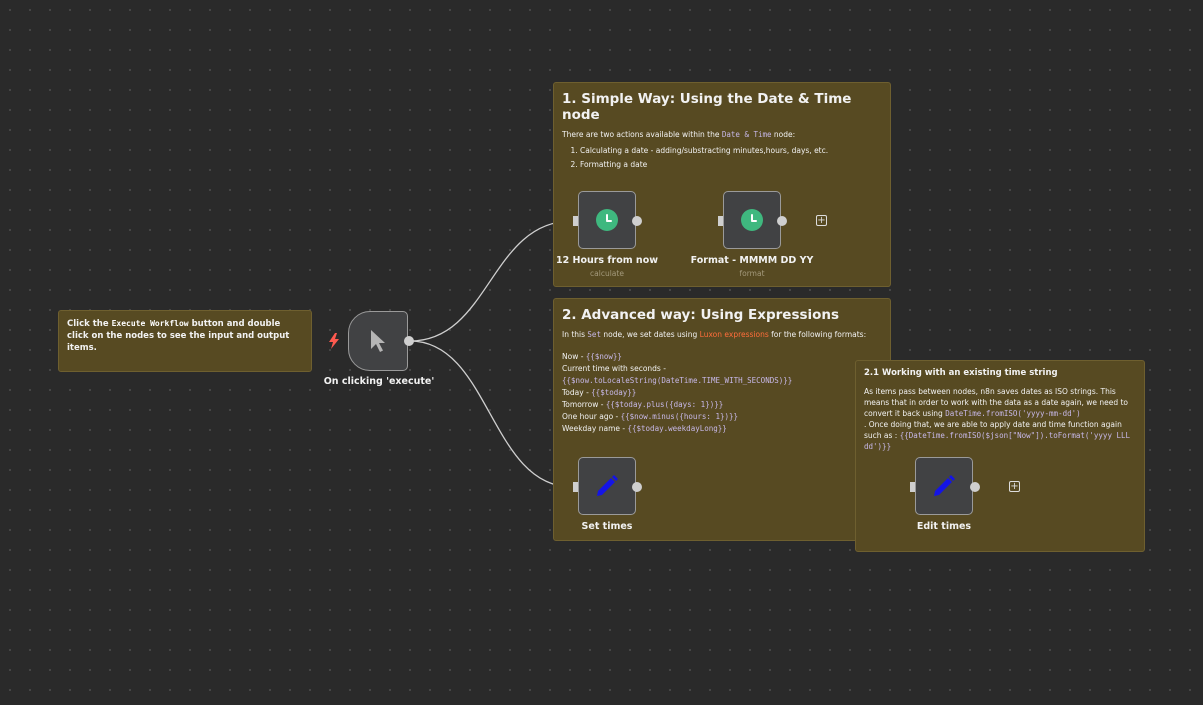  Describe the element at coordinates (574, 356) in the screenshot. I see `format-label: Now -` at that location.